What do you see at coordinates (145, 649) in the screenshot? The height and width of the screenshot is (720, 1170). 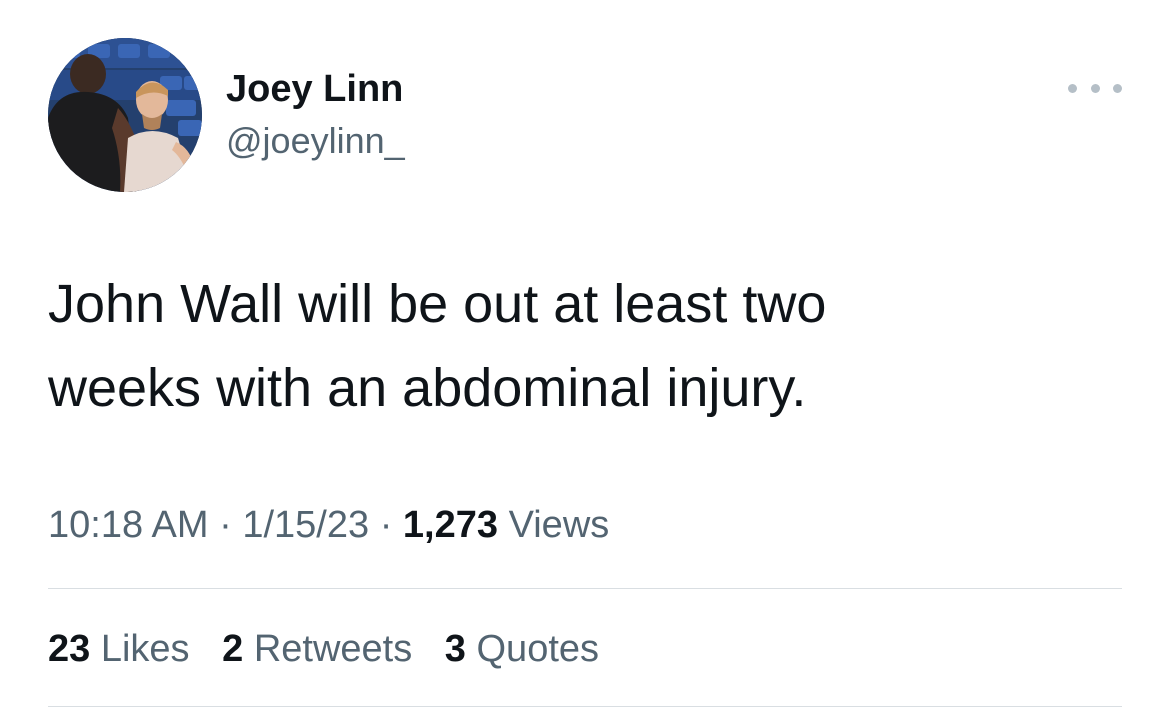 I see `likes-label: Likes` at bounding box center [145, 649].